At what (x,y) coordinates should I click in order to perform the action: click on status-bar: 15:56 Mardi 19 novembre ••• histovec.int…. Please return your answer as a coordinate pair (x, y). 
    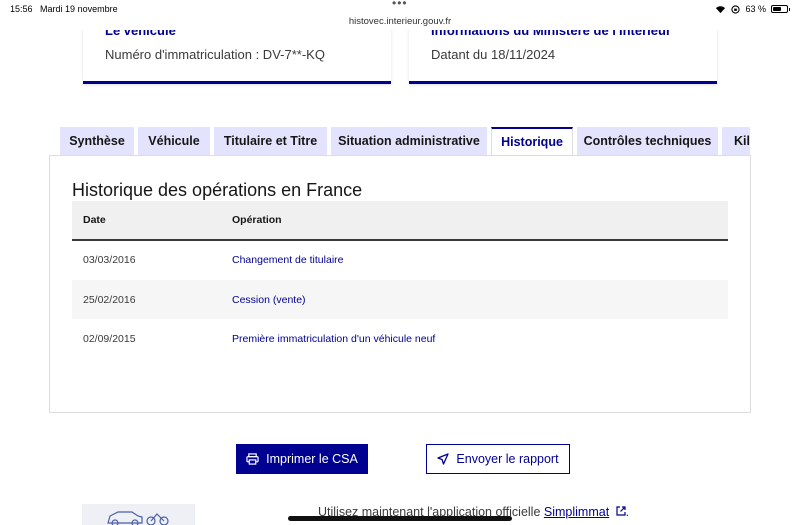
    Looking at the image, I should click on (400, 15).